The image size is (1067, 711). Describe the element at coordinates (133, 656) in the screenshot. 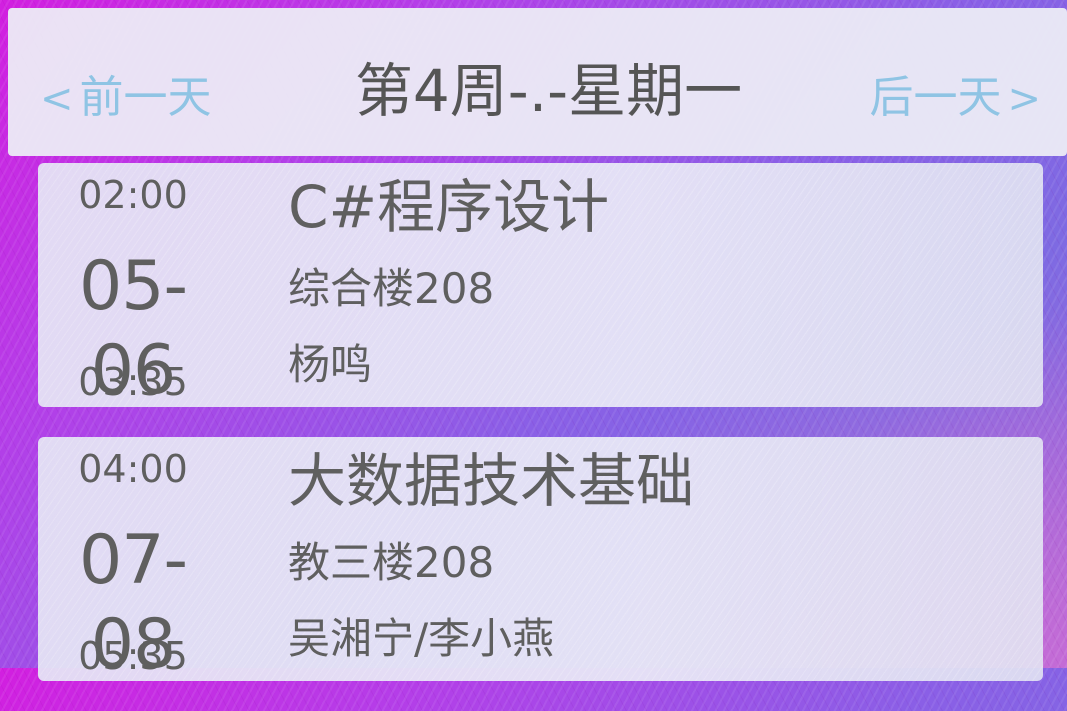

I see `end-time: 05:35` at that location.